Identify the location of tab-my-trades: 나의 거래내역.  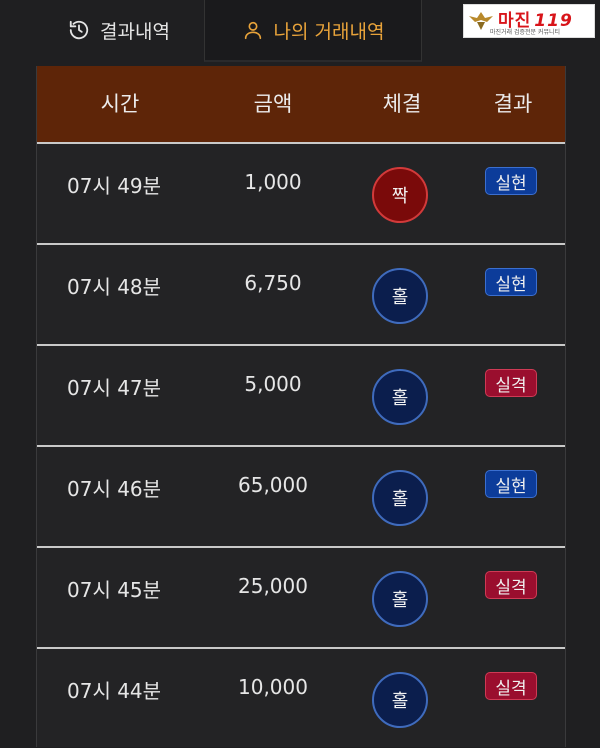
(313, 31).